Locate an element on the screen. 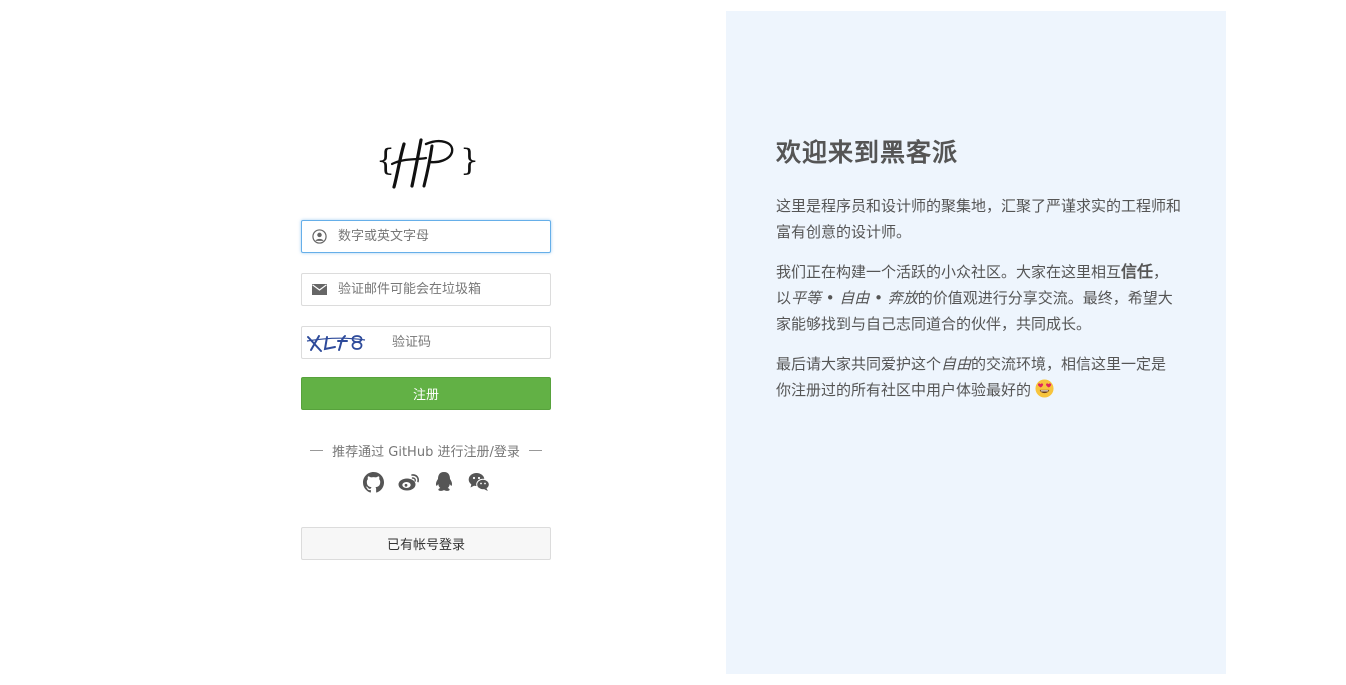 This screenshot has height=685, width=1346. captcha-image is located at coordinates (344, 342).